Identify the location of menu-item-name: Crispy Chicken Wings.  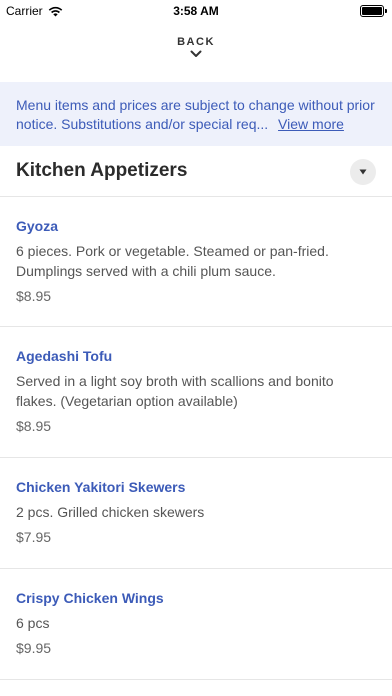
(90, 598).